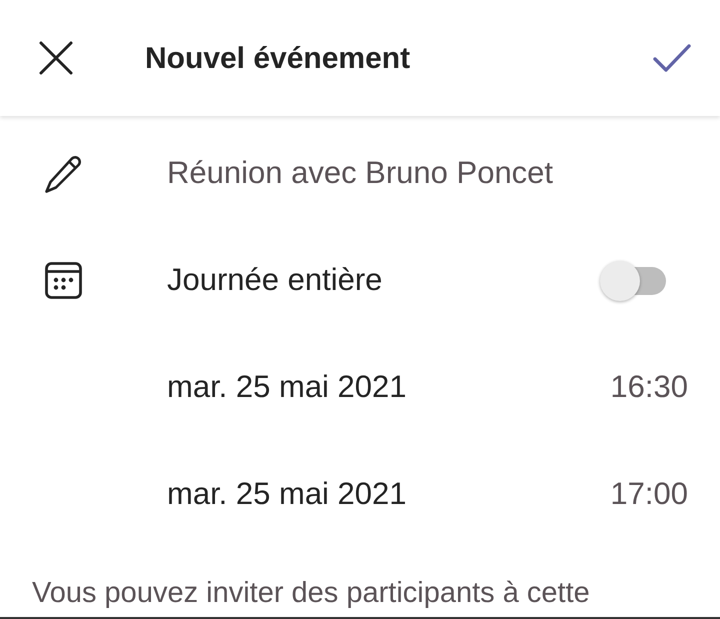  What do you see at coordinates (64, 174) in the screenshot?
I see `pencil-icon` at bounding box center [64, 174].